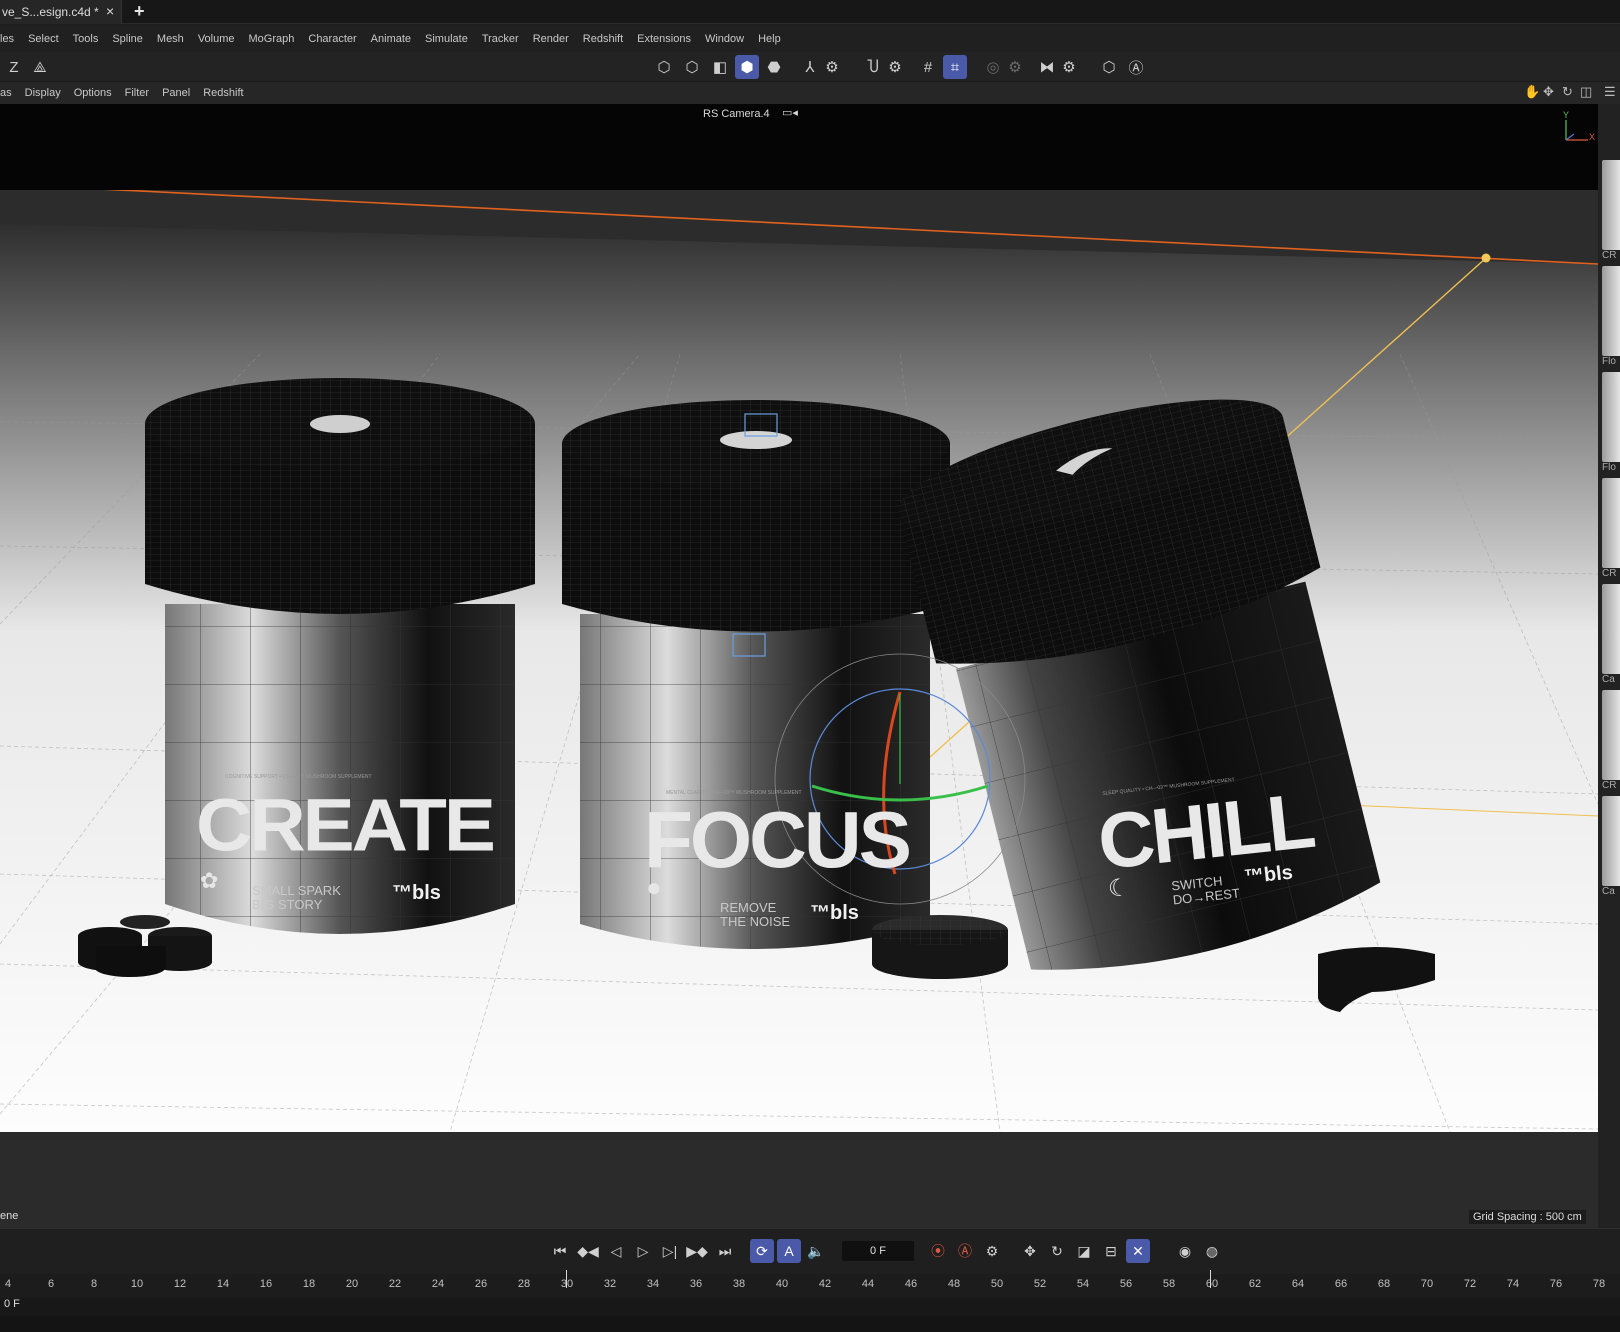 This screenshot has height=1332, width=1620. What do you see at coordinates (1136, 67) in the screenshot?
I see `auto-key-icon: Ⓐ` at bounding box center [1136, 67].